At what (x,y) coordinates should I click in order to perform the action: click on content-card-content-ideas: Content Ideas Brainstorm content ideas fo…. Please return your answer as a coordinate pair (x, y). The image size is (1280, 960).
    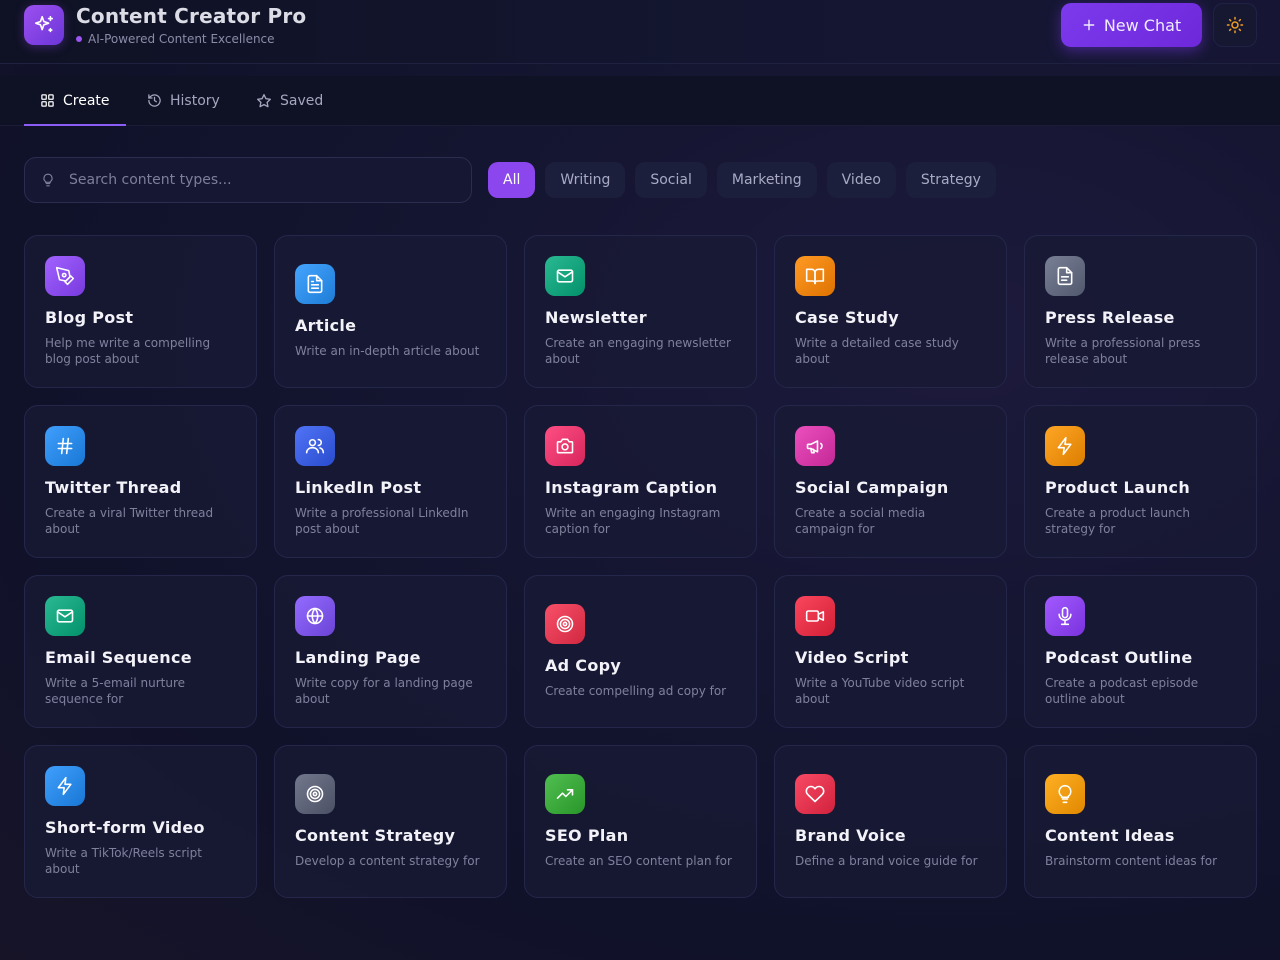
    Looking at the image, I should click on (1140, 821).